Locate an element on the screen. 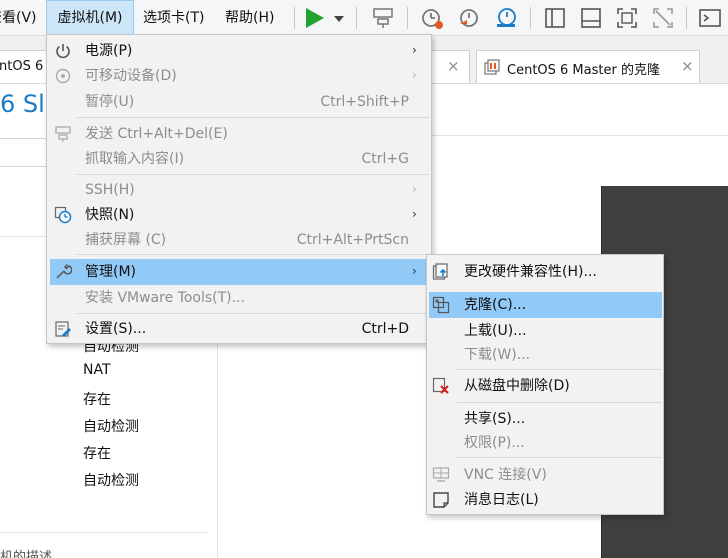 The width and height of the screenshot is (728, 558). menu-shortcut: Ctrl+D is located at coordinates (385, 329).